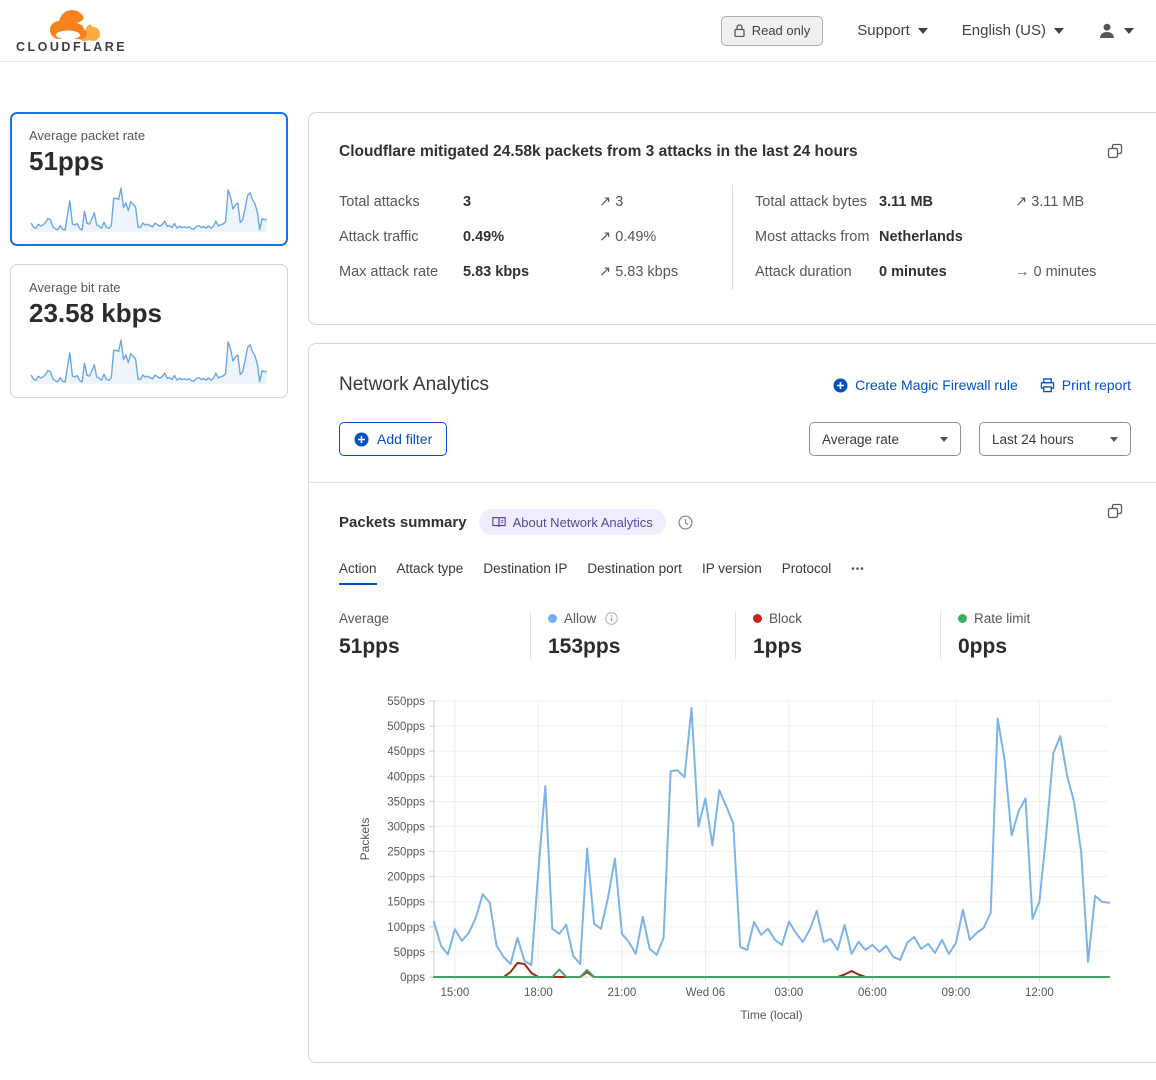 The width and height of the screenshot is (1156, 1080). Describe the element at coordinates (778, 647) in the screenshot. I see `legend-value: 1pps` at that location.